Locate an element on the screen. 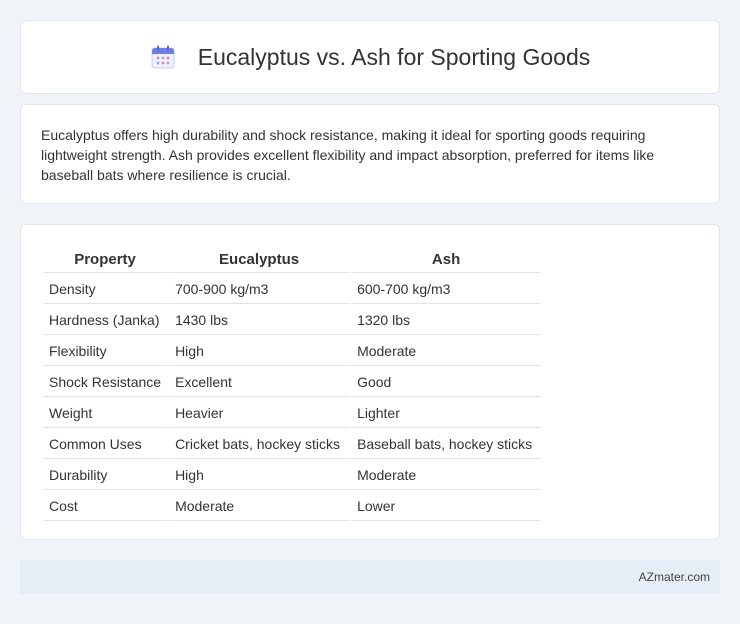  property-cell: Cost is located at coordinates (105, 506).